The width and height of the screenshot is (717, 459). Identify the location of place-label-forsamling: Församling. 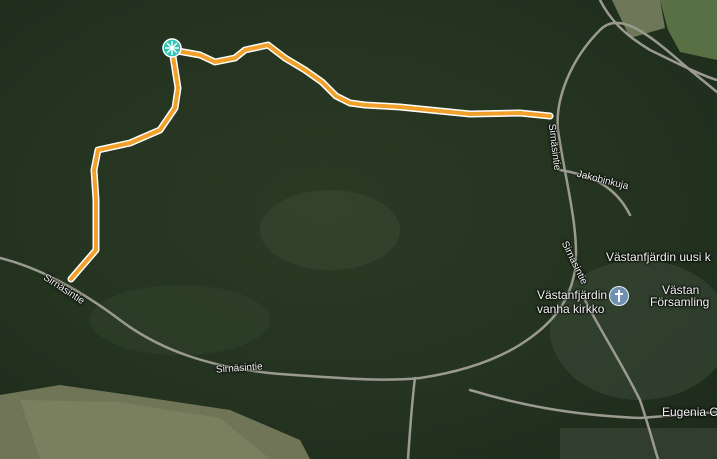
(679, 302).